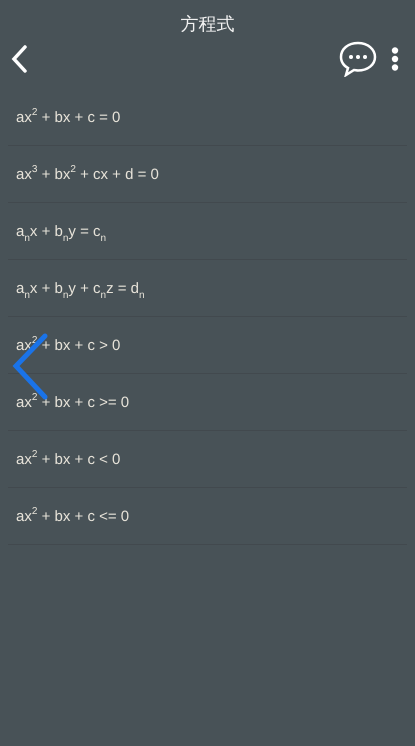  Describe the element at coordinates (207, 231) in the screenshot. I see `equation-list-item: a$_{n}$x + b$_{n}$y = c$_{n}$` at that location.